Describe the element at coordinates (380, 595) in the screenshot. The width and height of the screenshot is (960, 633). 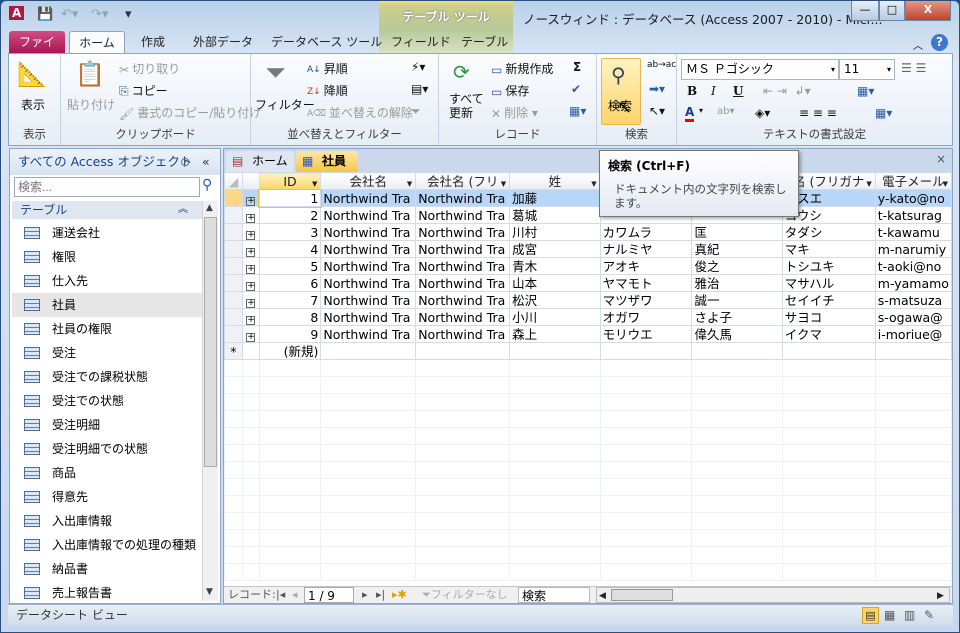
I see `last-record-button: ▸|` at that location.